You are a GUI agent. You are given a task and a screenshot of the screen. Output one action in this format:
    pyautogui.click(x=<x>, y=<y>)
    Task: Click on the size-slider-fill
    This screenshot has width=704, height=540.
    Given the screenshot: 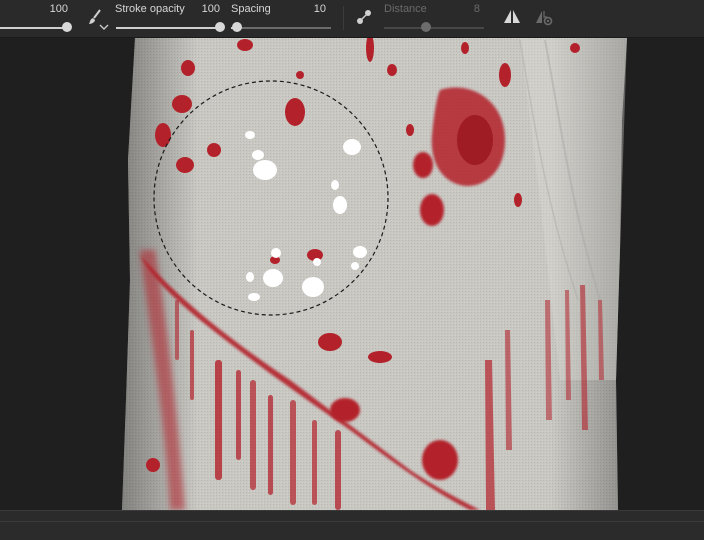 What is the action you would take?
    pyautogui.click(x=33, y=28)
    